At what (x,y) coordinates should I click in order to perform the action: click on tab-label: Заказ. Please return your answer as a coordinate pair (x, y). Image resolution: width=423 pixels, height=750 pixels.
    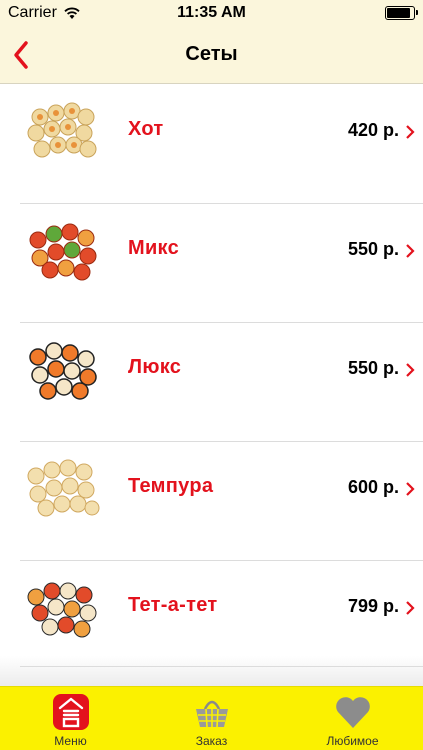
    Looking at the image, I should click on (211, 741).